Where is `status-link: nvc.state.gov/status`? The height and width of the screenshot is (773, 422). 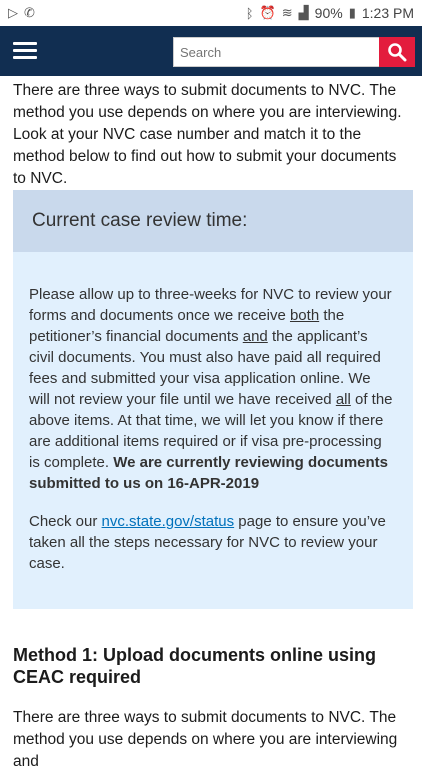
status-link: nvc.state.gov/status is located at coordinates (168, 521).